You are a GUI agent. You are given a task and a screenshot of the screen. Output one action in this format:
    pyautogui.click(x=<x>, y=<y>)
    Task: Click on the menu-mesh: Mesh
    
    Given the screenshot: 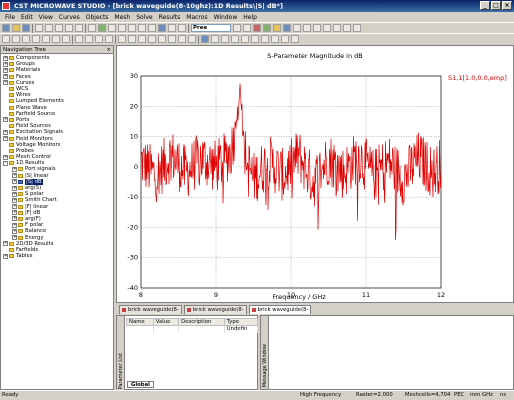 What is the action you would take?
    pyautogui.click(x=122, y=17)
    